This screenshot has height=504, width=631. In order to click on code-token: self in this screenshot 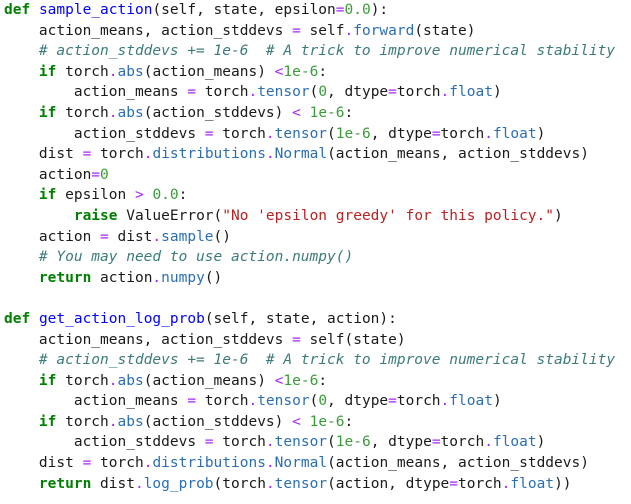, I will do `click(322, 30)`.